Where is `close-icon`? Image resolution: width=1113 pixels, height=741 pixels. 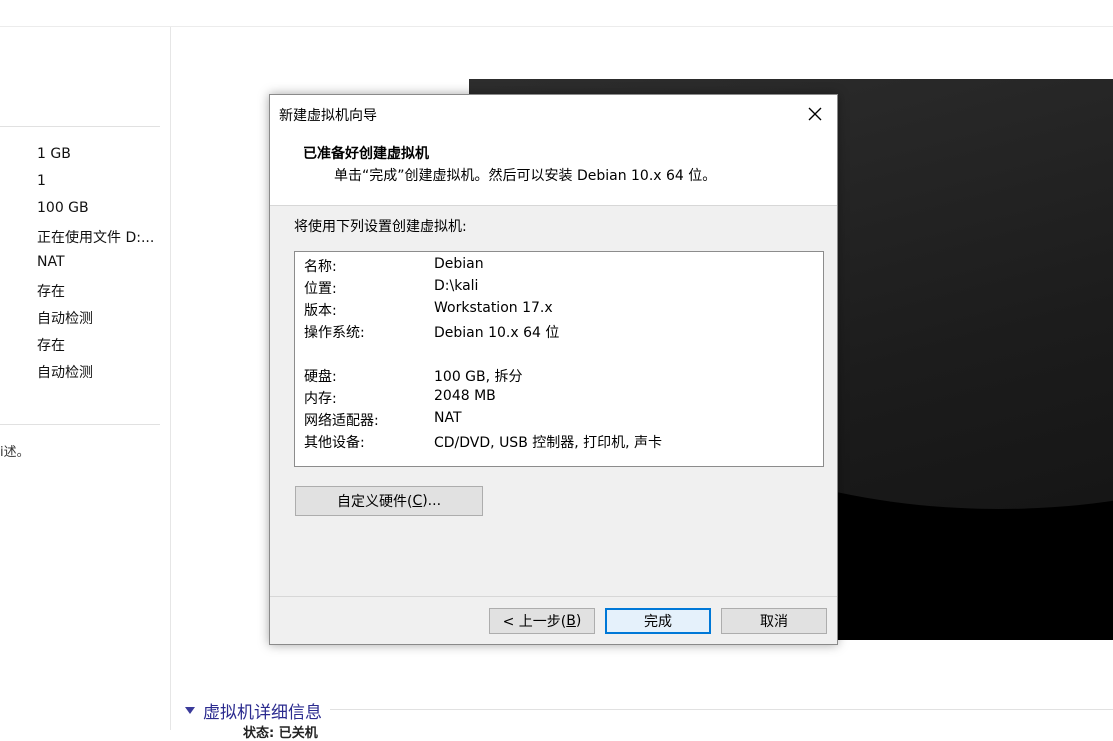 close-icon is located at coordinates (815, 114).